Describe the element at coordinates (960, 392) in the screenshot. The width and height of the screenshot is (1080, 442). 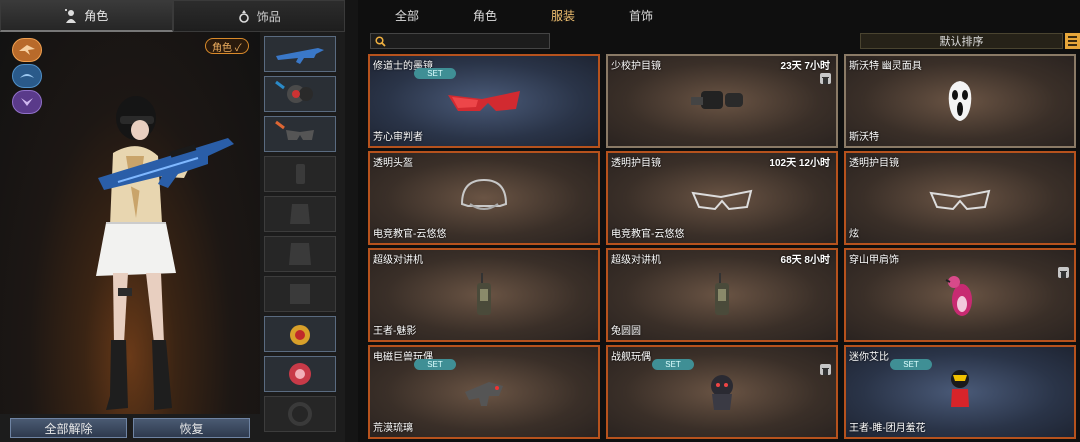
I see `item-card: 迷你艾比 SET 王者-雎-团月羞花` at that location.